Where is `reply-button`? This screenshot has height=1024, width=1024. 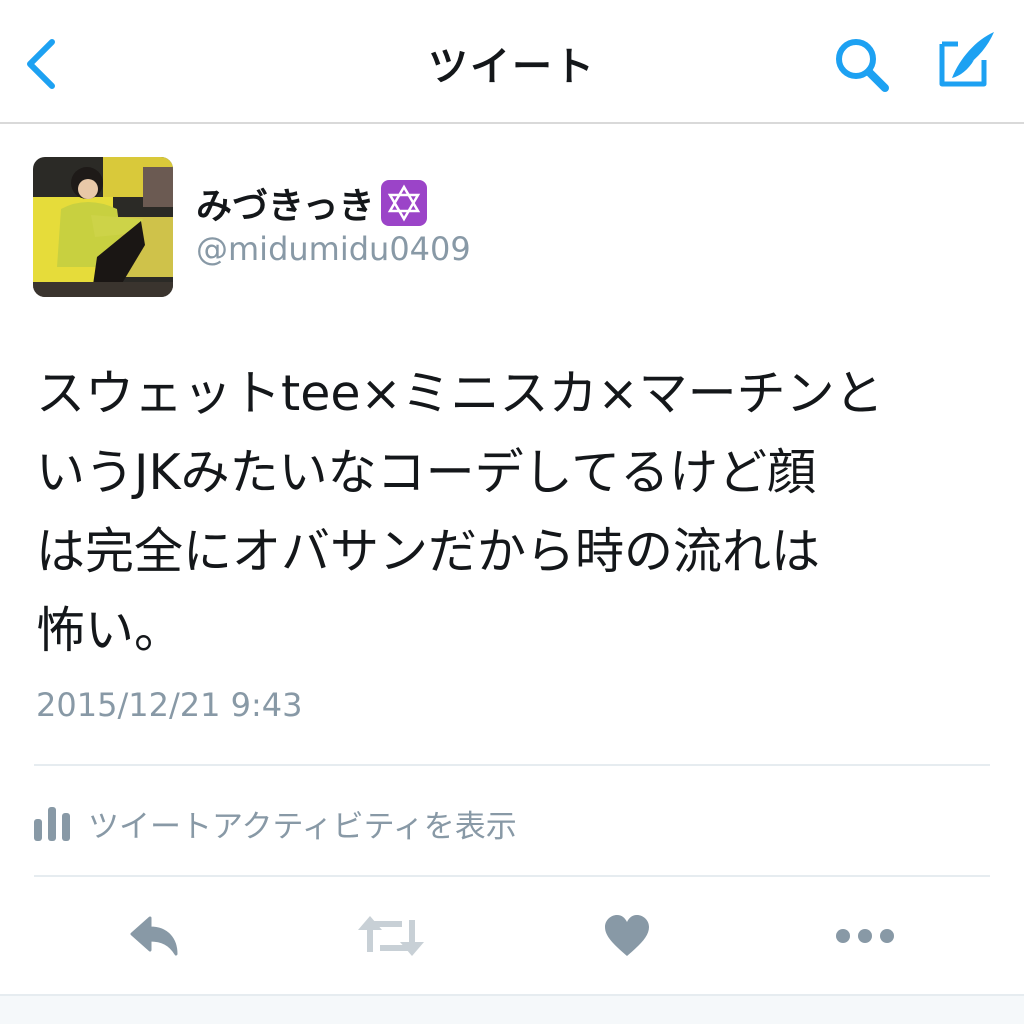 reply-button is located at coordinates (155, 936).